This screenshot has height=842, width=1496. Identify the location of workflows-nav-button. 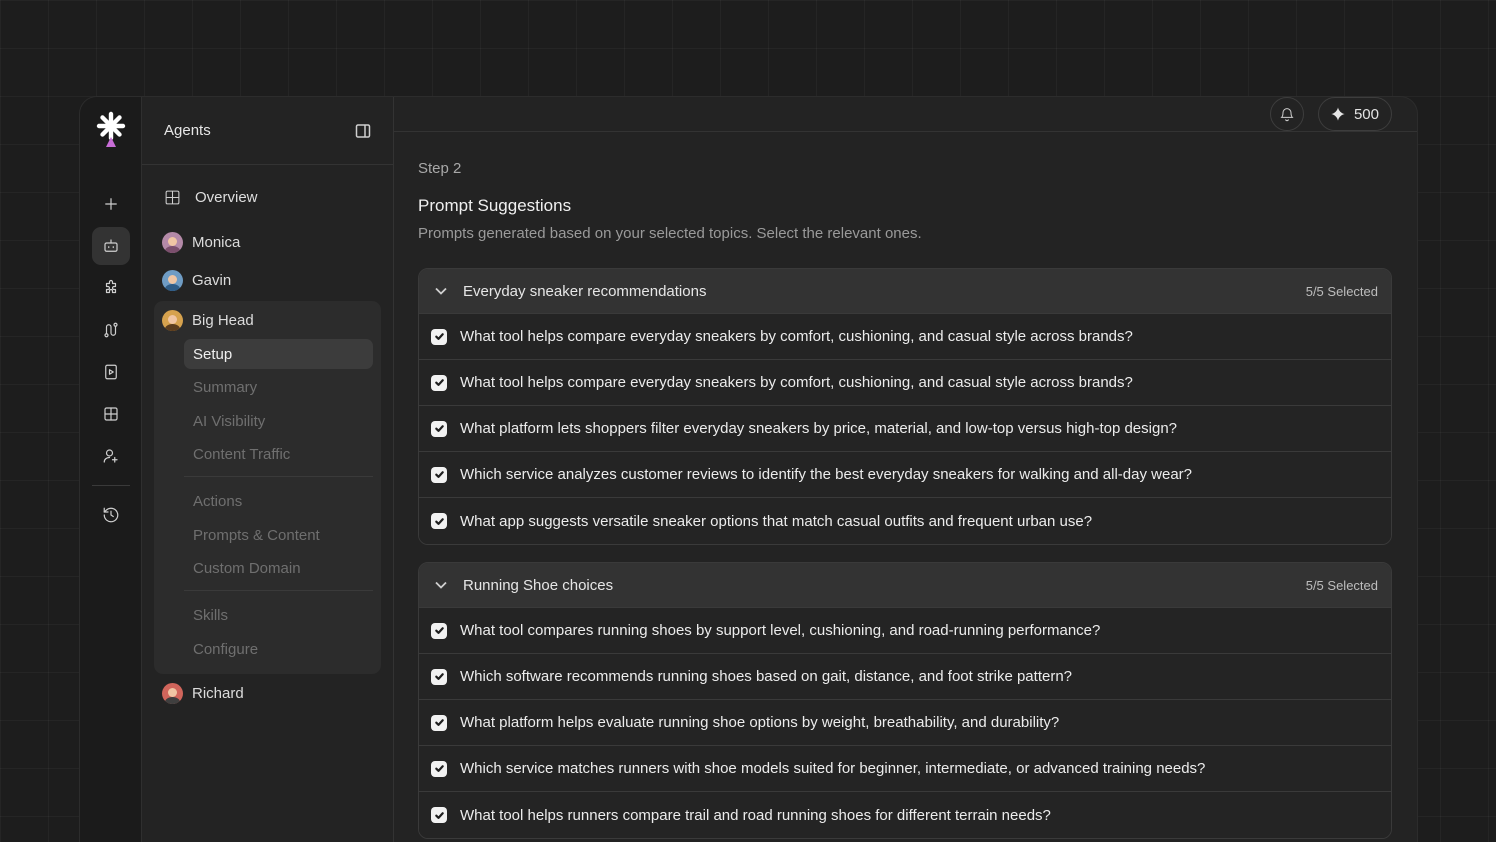
(111, 330).